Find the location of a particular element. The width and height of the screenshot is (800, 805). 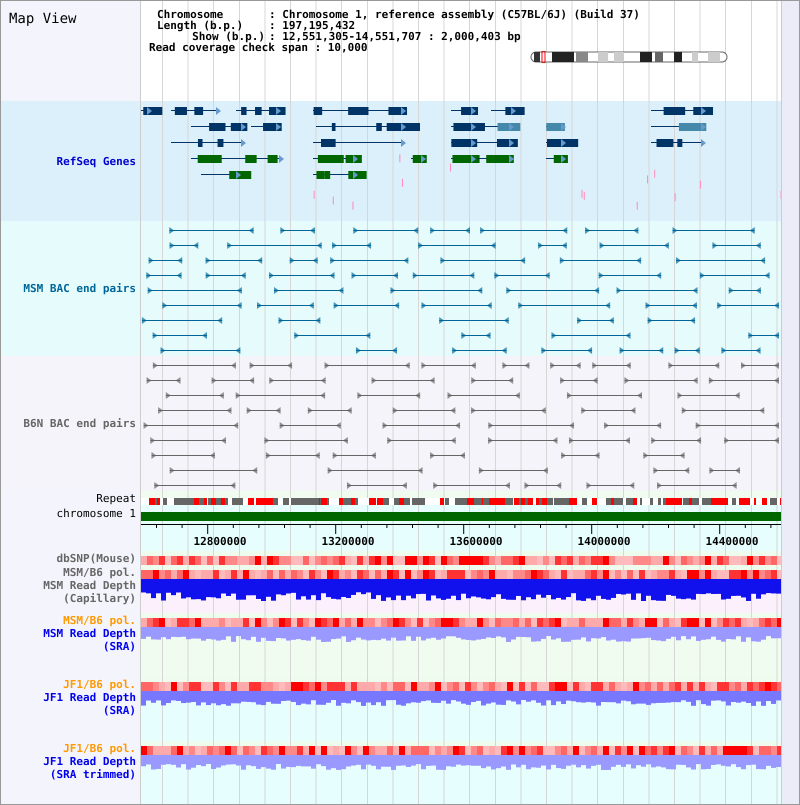

track-label: MSM Read Depth (SRA) is located at coordinates (89, 640).